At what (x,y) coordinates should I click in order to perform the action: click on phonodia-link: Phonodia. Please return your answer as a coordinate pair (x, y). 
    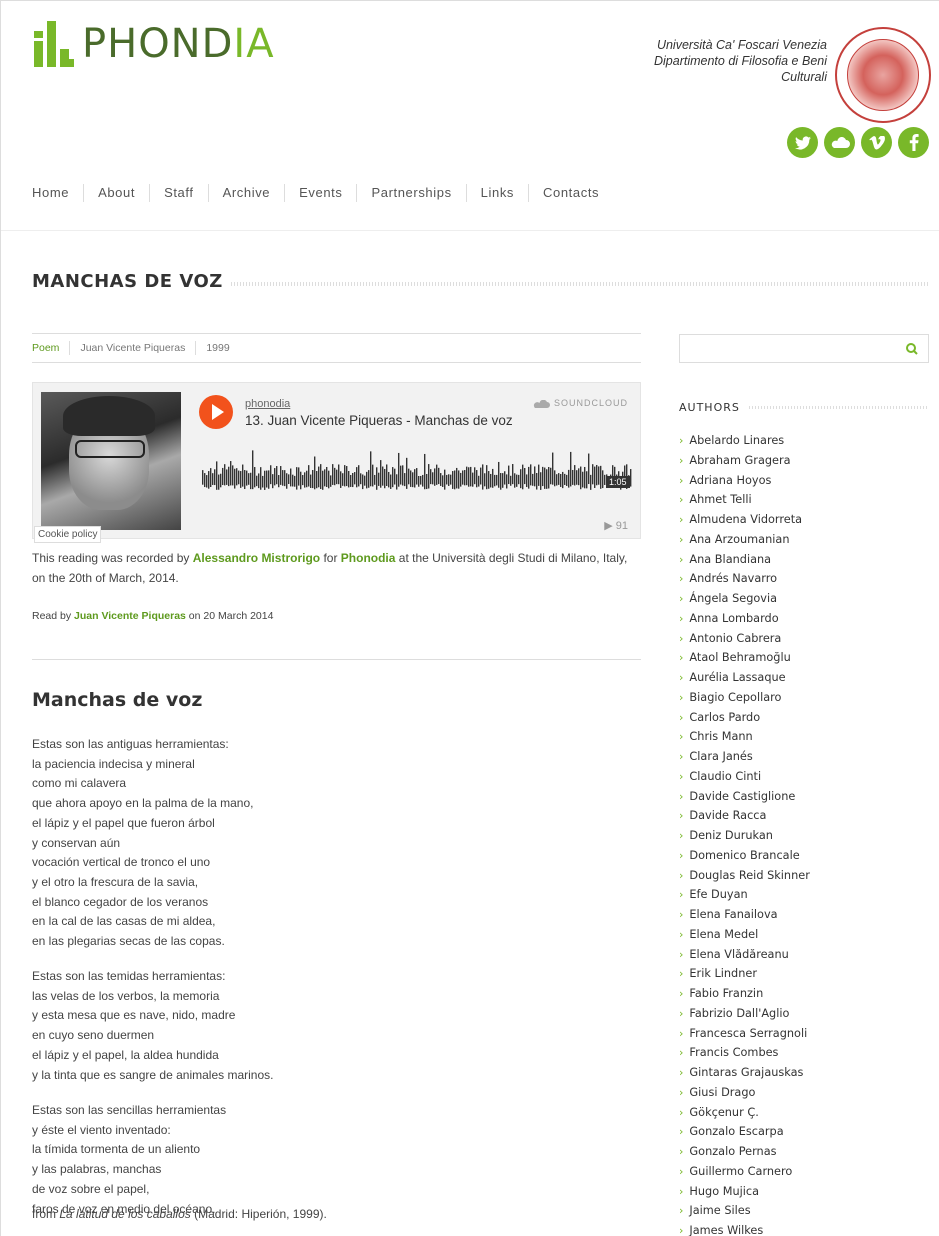
    Looking at the image, I should click on (368, 558).